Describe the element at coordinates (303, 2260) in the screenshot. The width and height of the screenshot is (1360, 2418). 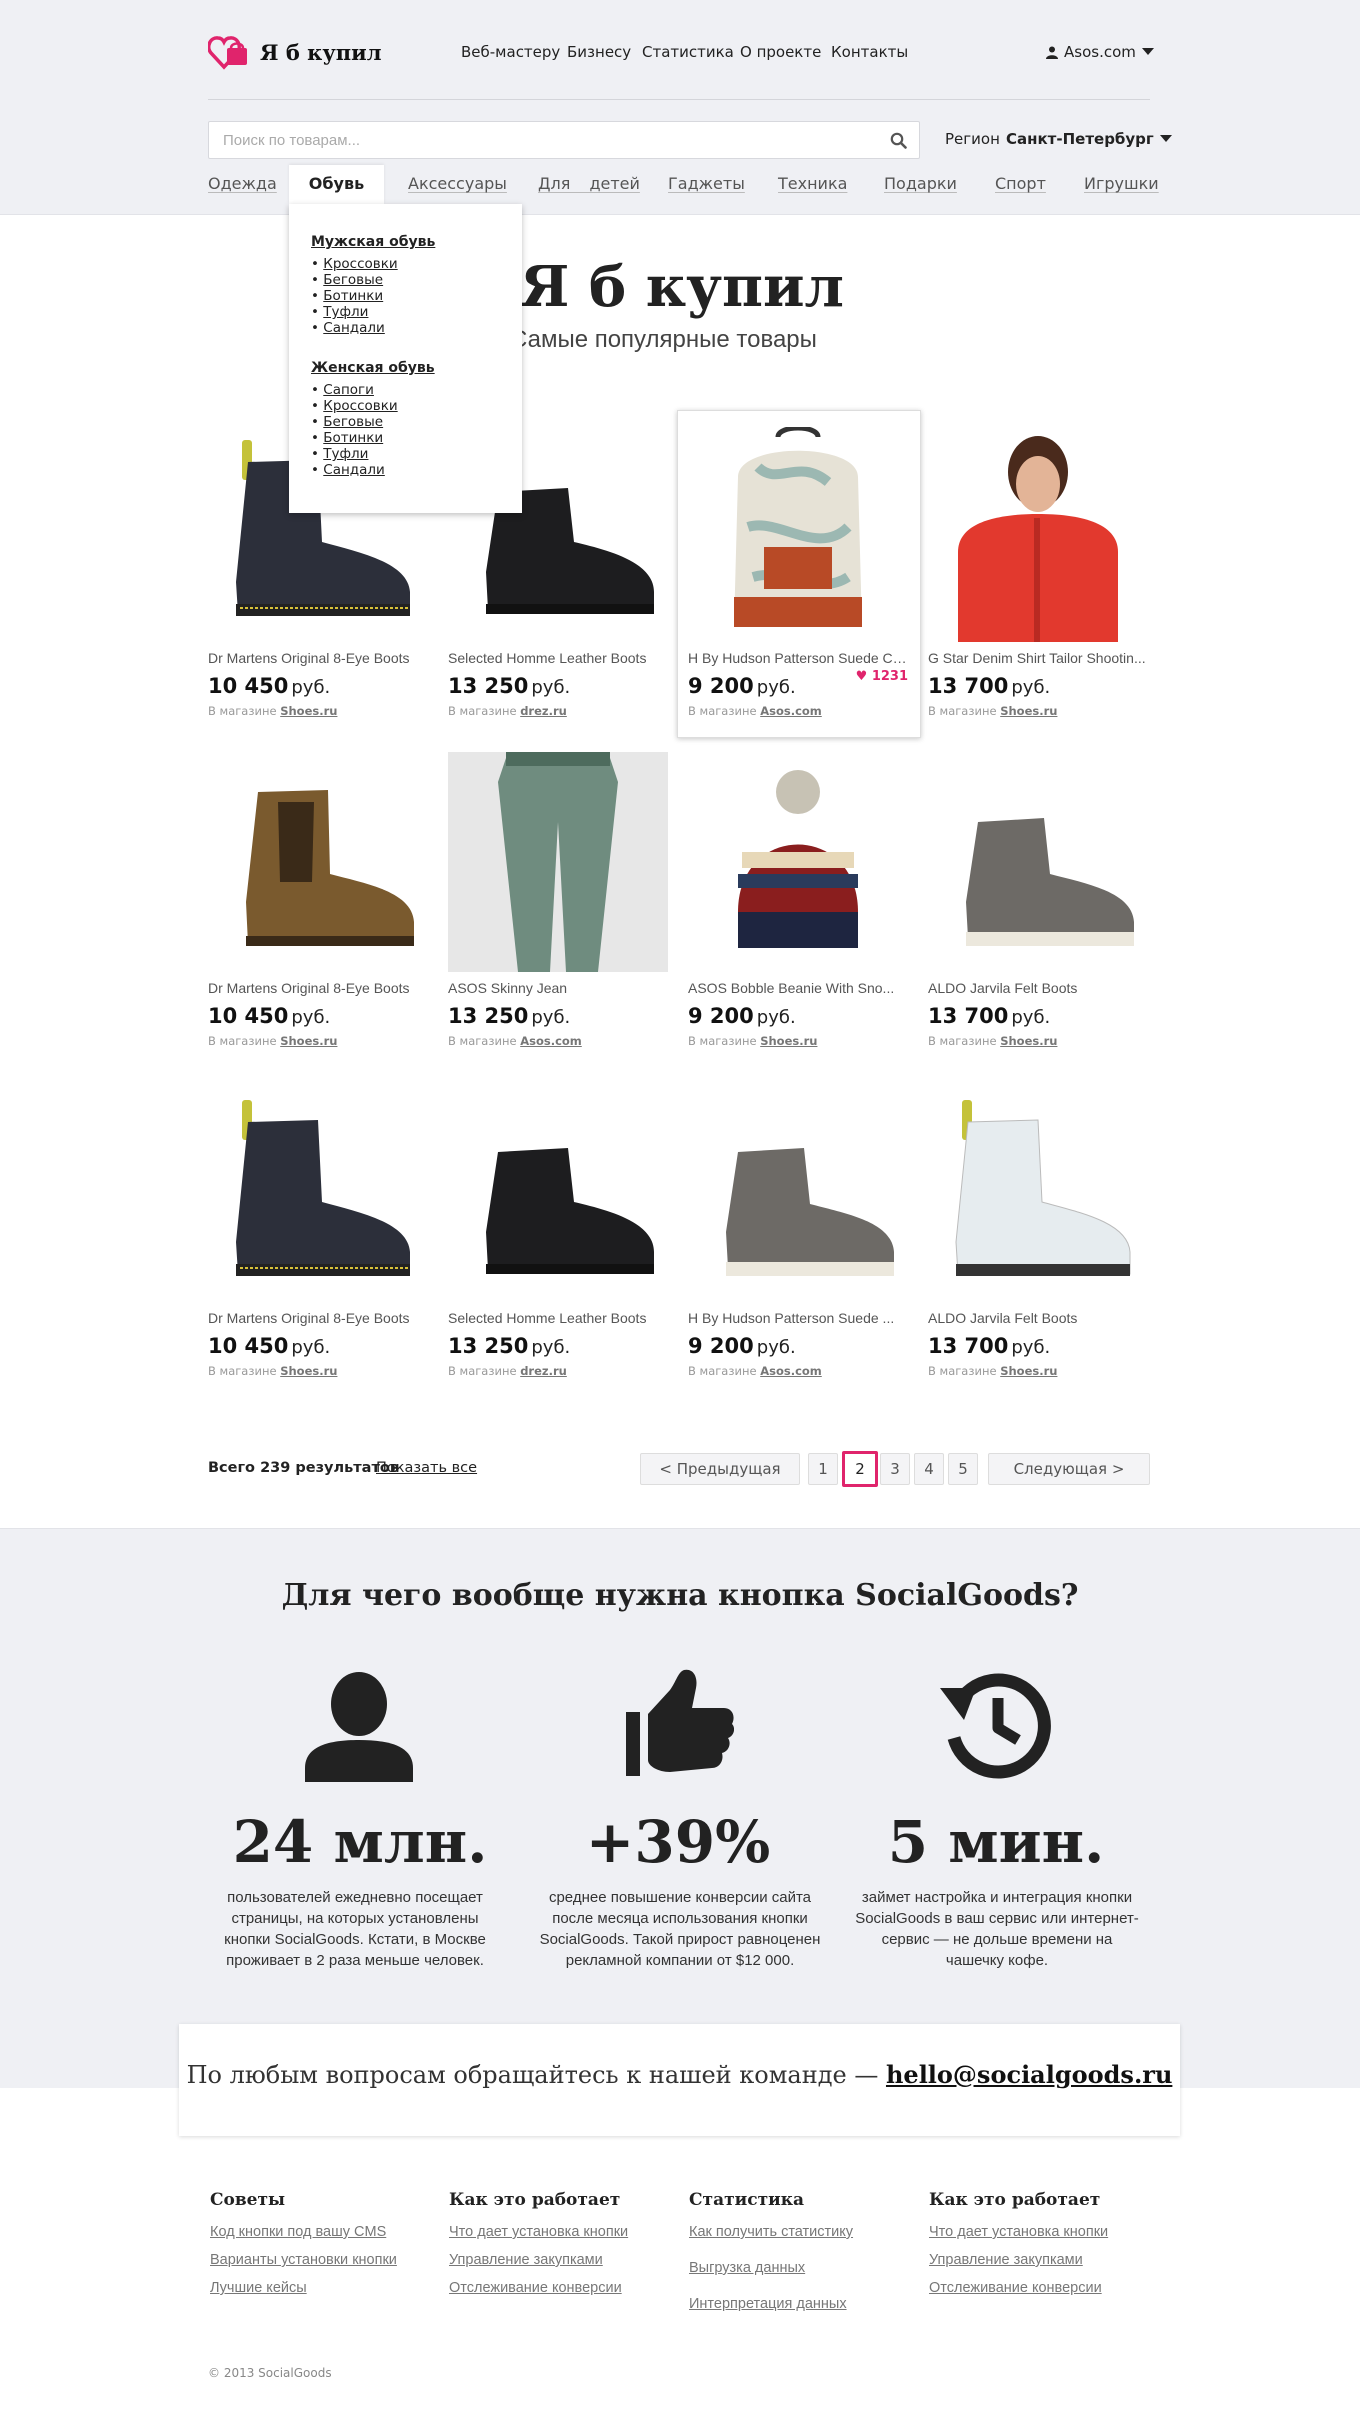
I see `footer-link: Варианты установки кнопки` at that location.